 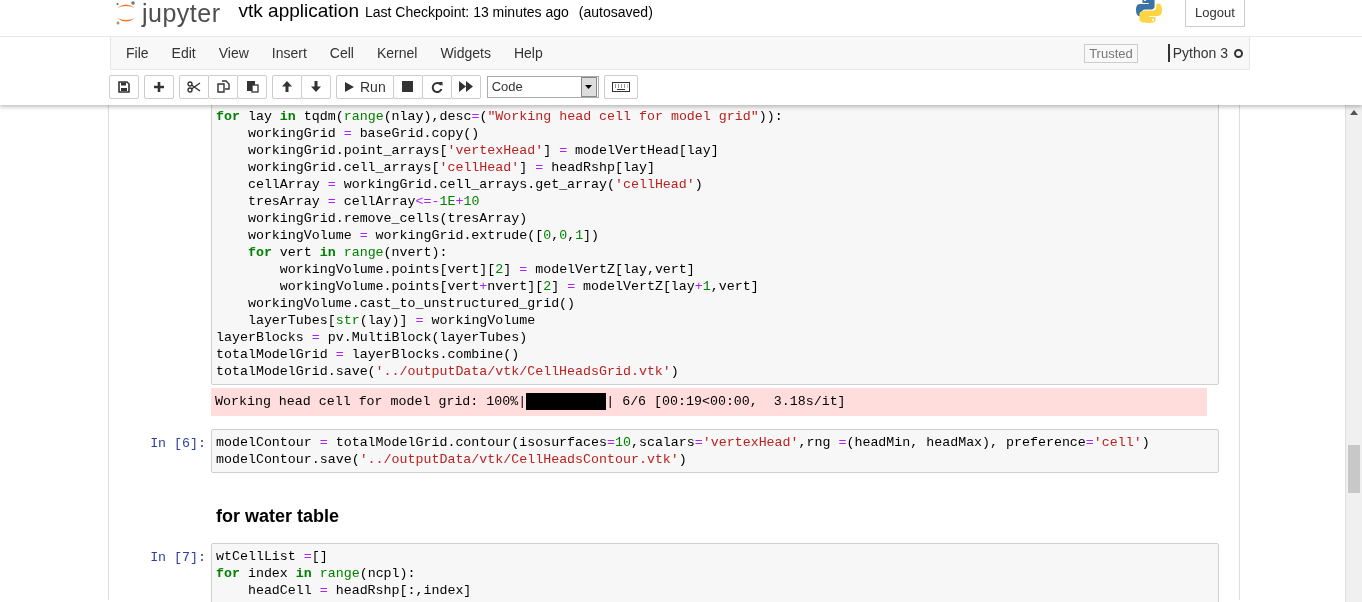 What do you see at coordinates (726, 401) in the screenshot?
I see `progress-text: | 6/6 [00:19<00:00, 3.18s/it]` at bounding box center [726, 401].